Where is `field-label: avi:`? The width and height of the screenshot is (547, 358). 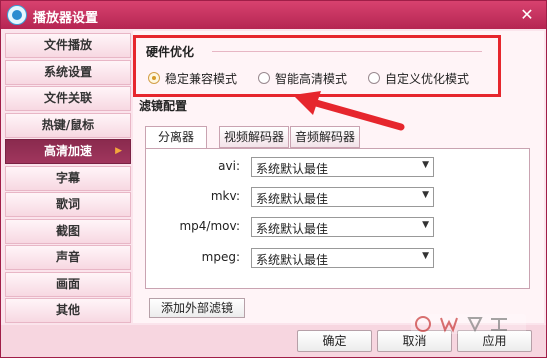
field-label: avi: is located at coordinates (229, 166).